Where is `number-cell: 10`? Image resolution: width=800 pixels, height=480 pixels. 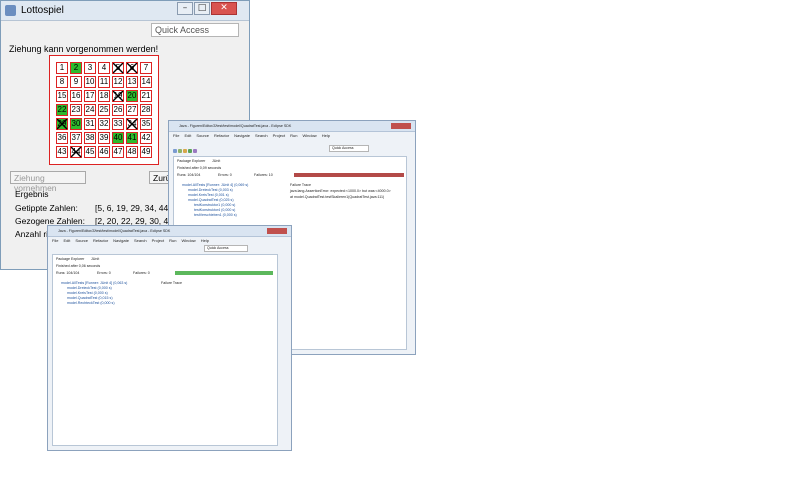 number-cell: 10 is located at coordinates (90, 82).